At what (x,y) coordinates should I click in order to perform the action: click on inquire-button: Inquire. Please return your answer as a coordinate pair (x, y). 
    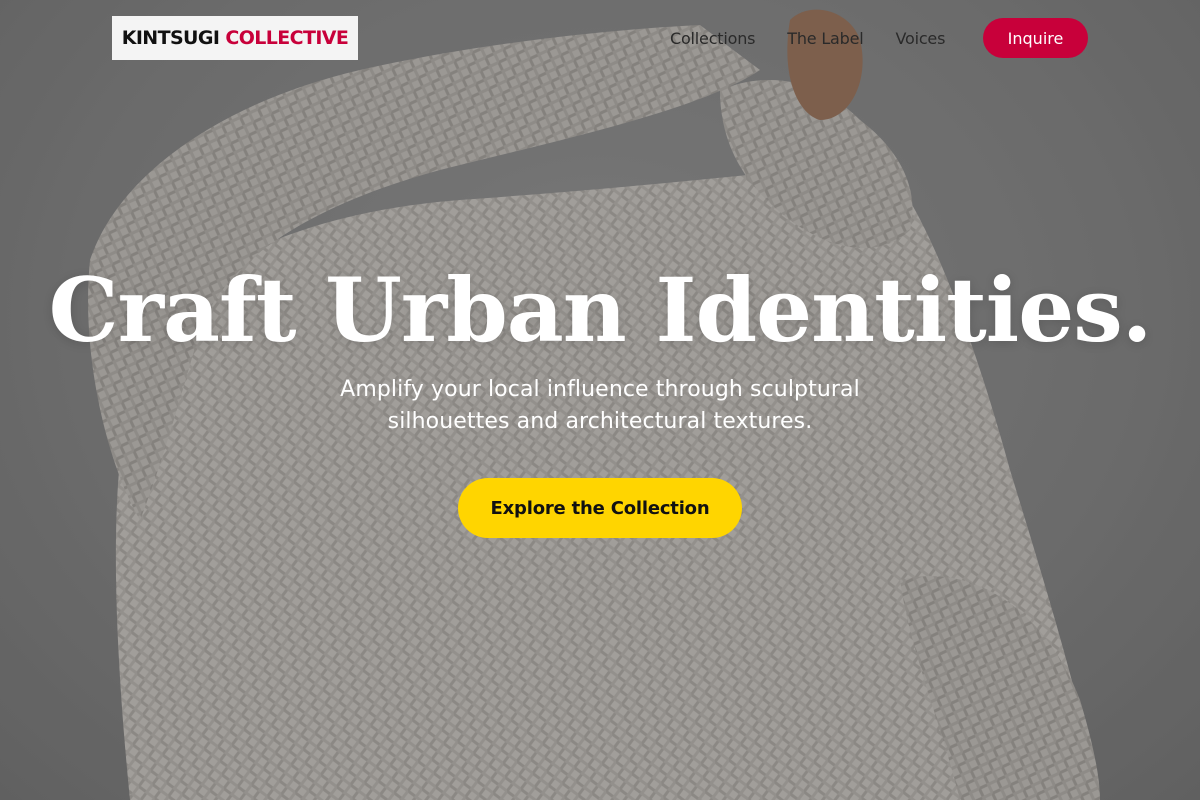
    Looking at the image, I should click on (1035, 38).